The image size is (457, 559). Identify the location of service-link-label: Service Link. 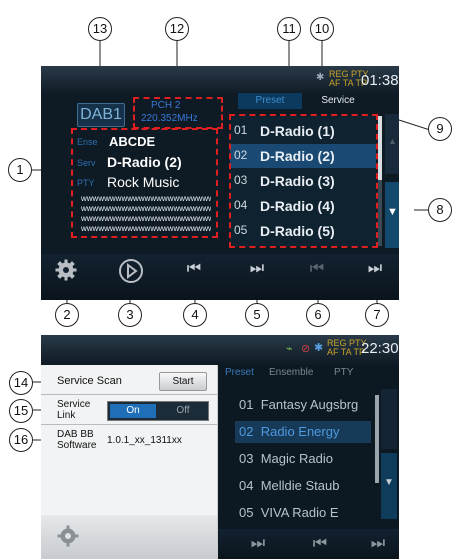
(73, 410).